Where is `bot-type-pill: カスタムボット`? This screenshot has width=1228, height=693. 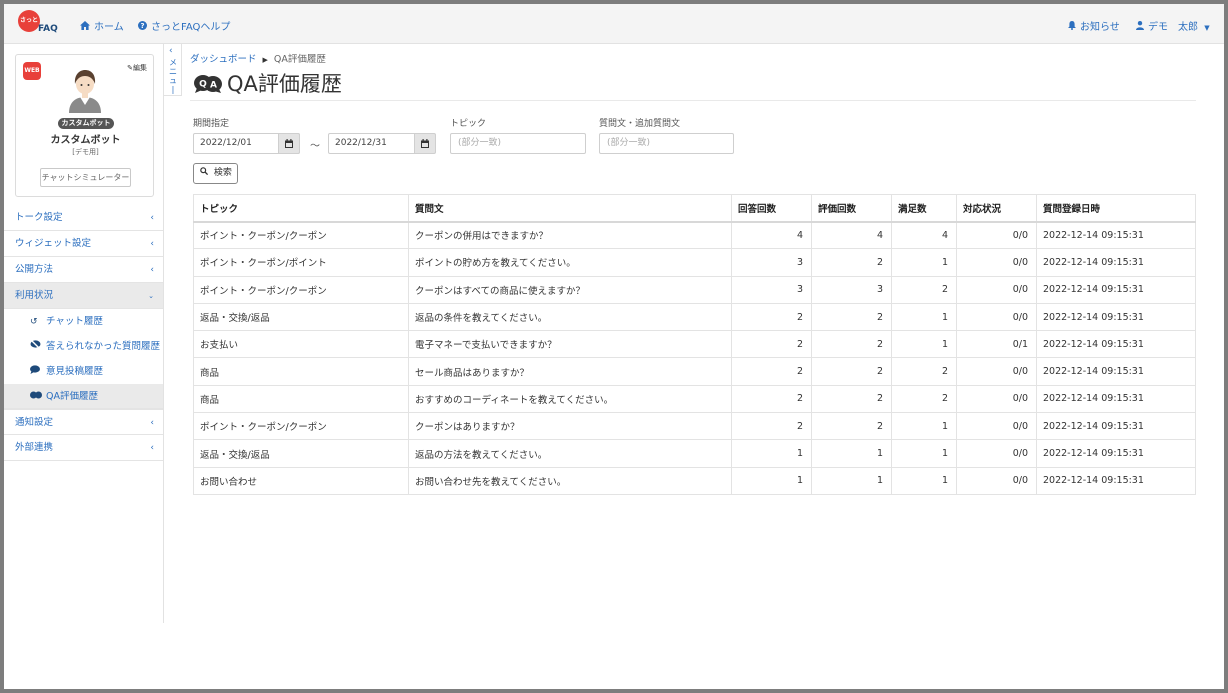 bot-type-pill: カスタムボット is located at coordinates (86, 123).